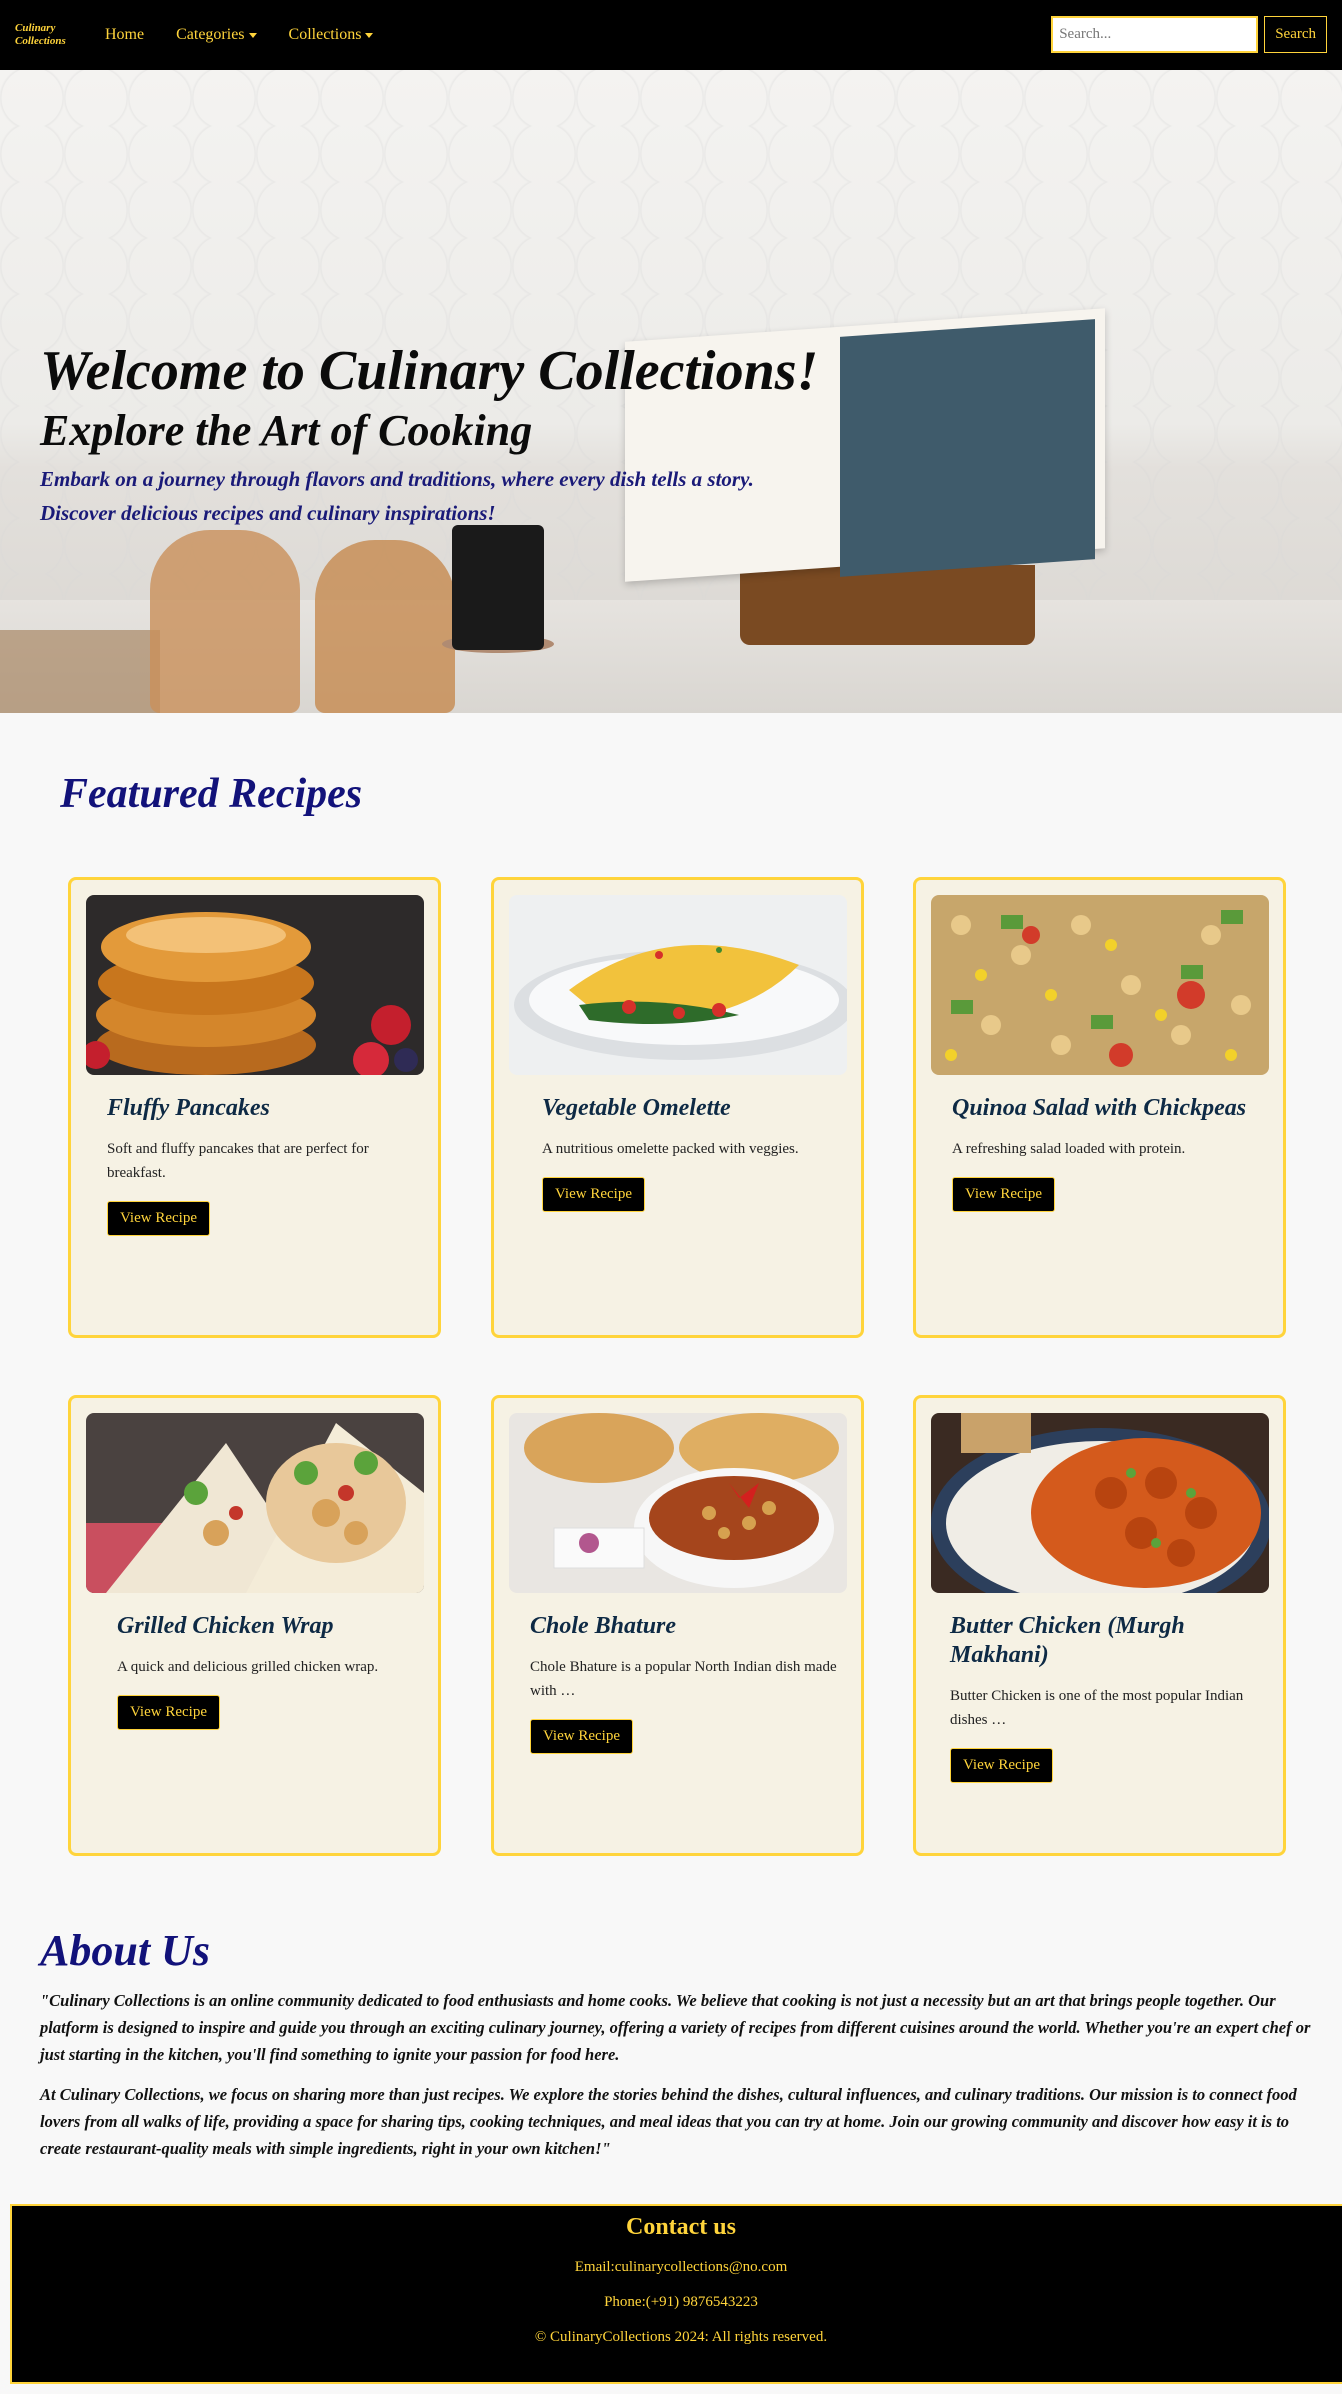 Image resolution: width=1342 pixels, height=2394 pixels. I want to click on footer-email: Email:culinarycollections@no.com, so click(677, 2267).